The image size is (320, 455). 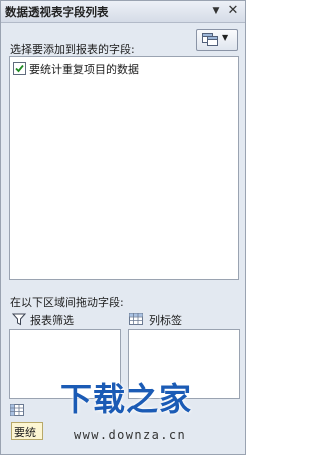 I want to click on choose-fields-label: 选择要添加到报表的字段:, so click(x=72, y=49).